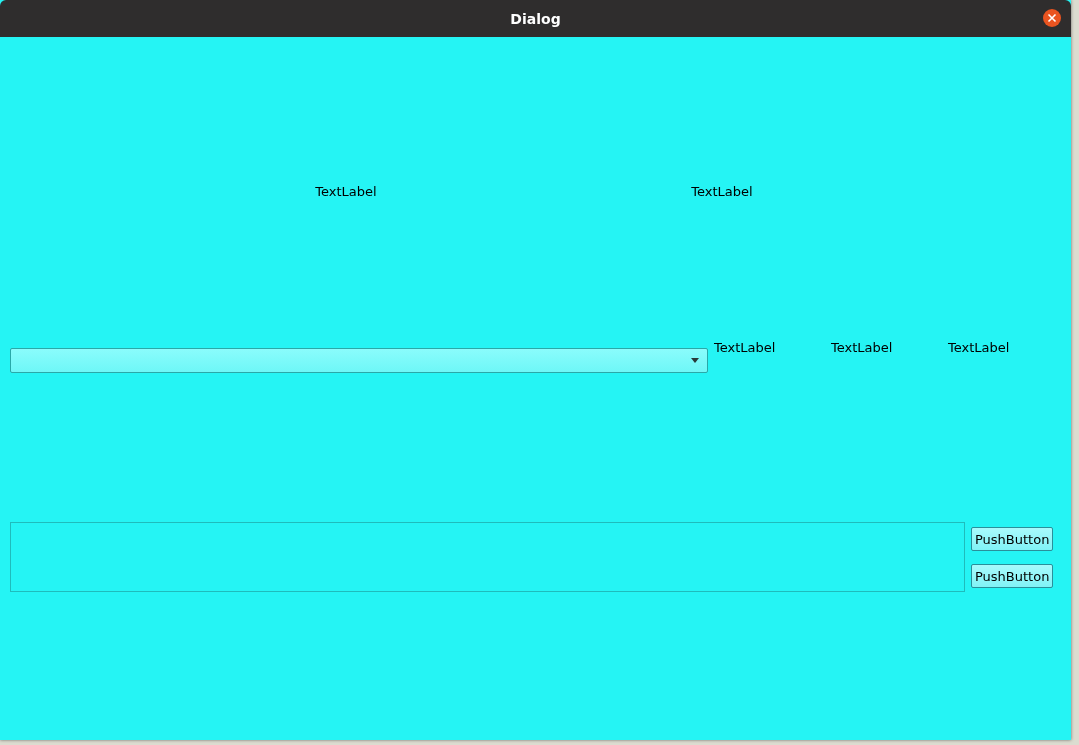 The height and width of the screenshot is (745, 1079). Describe the element at coordinates (535, 18) in the screenshot. I see `window-title: Dialog` at that location.